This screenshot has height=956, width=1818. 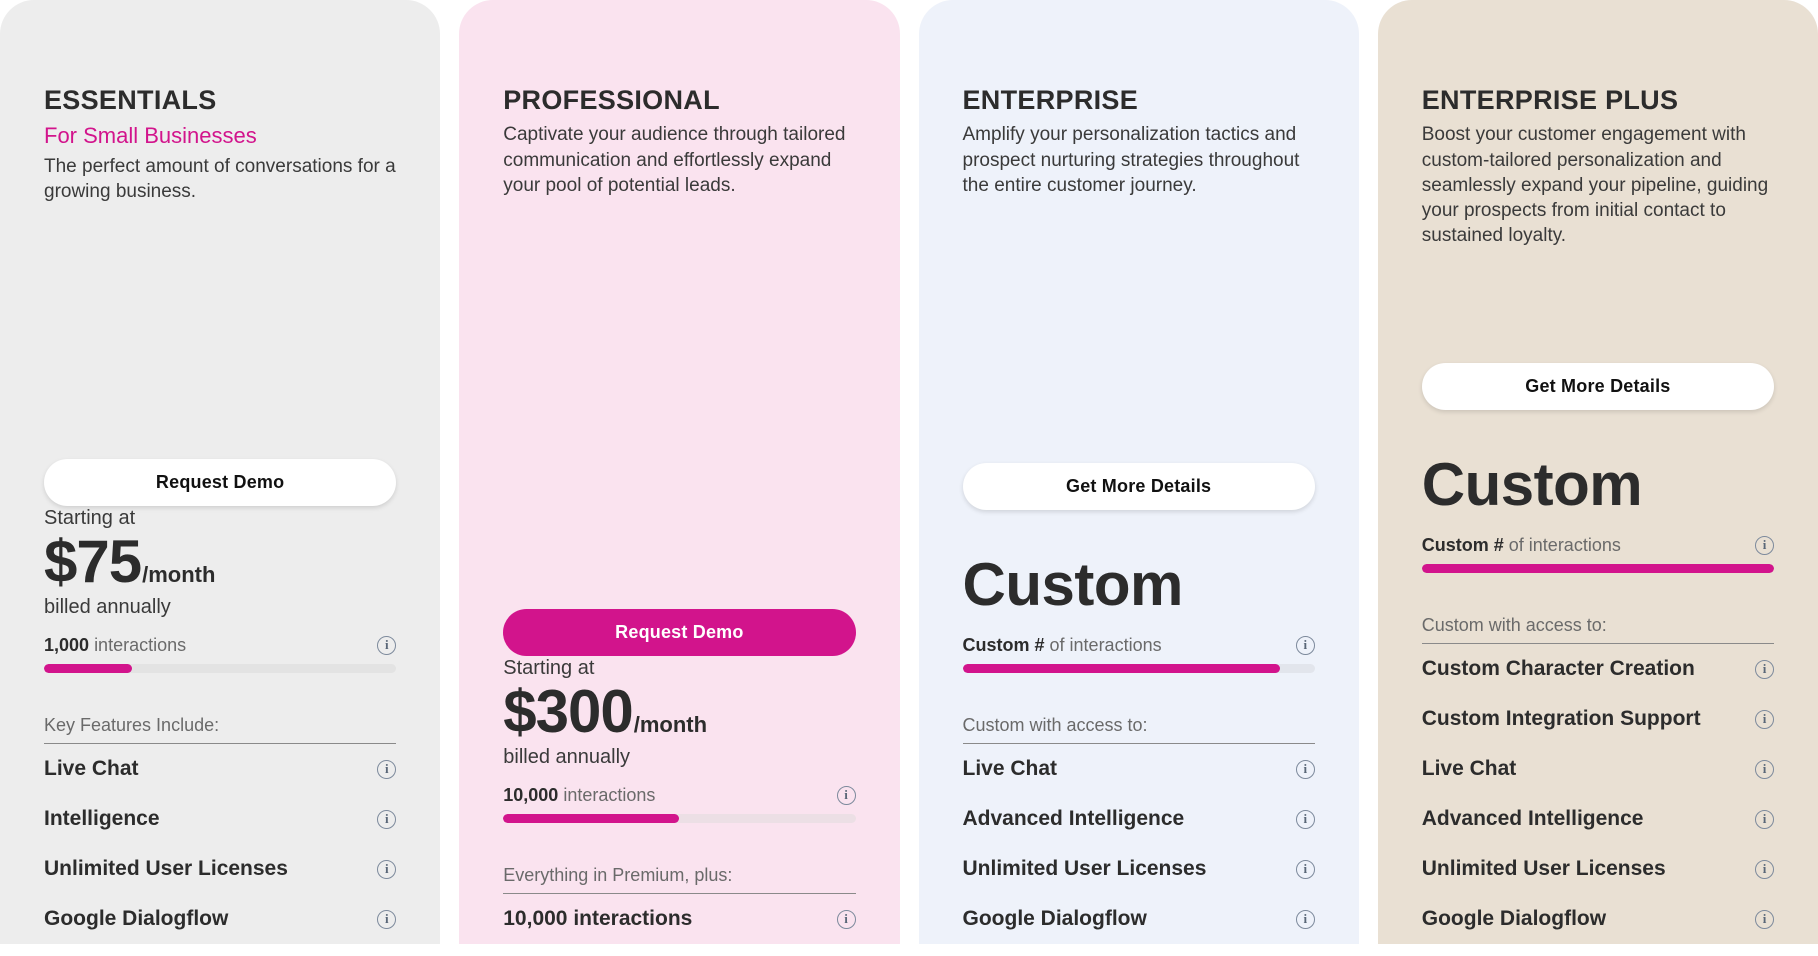 I want to click on feature-item: Intelligence i, so click(x=220, y=819).